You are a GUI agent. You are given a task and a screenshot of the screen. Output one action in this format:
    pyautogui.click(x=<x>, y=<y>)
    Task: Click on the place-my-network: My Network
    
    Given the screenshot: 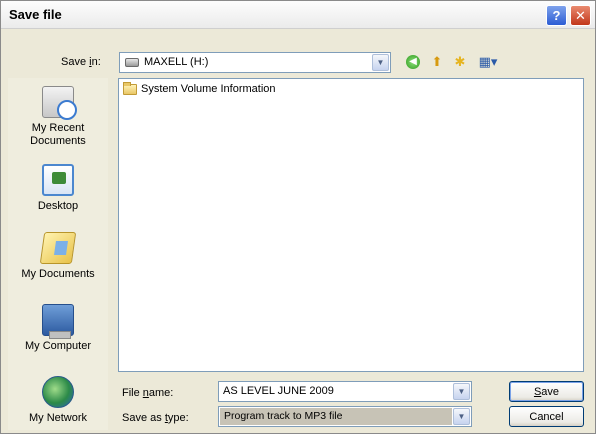 What is the action you would take?
    pyautogui.click(x=58, y=400)
    